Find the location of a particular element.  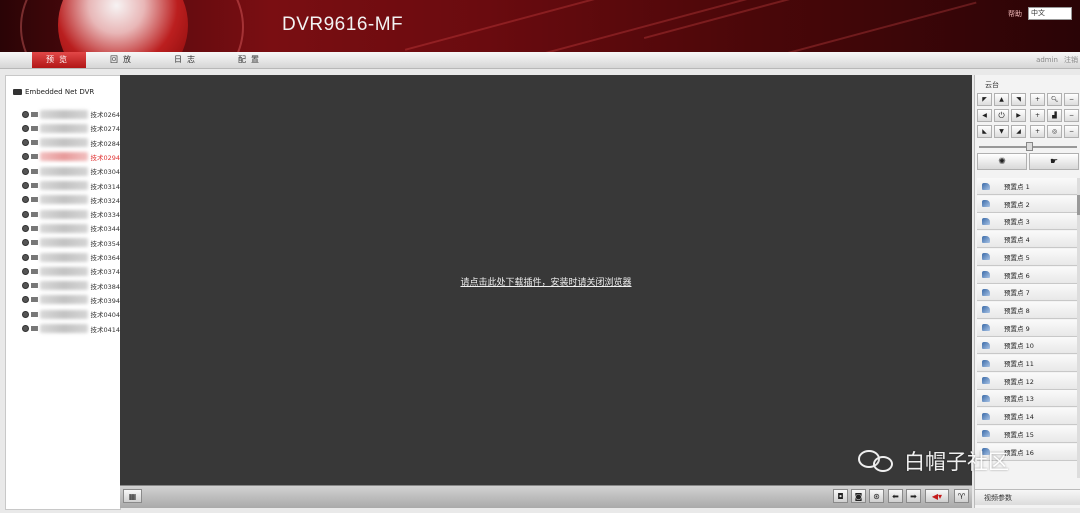

volume-button: ◀▾ is located at coordinates (937, 496).